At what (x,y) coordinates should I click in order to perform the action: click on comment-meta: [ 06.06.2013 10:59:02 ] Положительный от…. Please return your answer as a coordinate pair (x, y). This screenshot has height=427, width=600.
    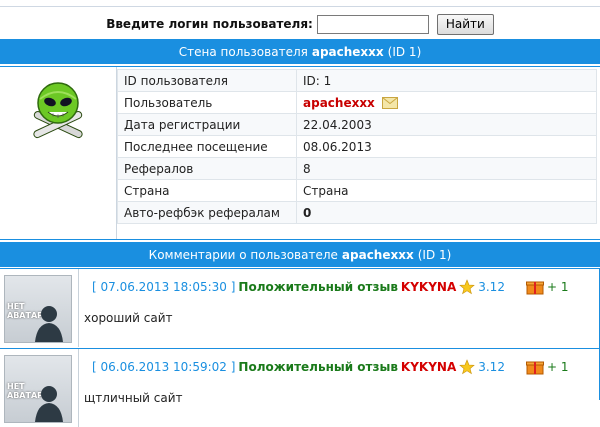
    Looking at the image, I should click on (330, 367).